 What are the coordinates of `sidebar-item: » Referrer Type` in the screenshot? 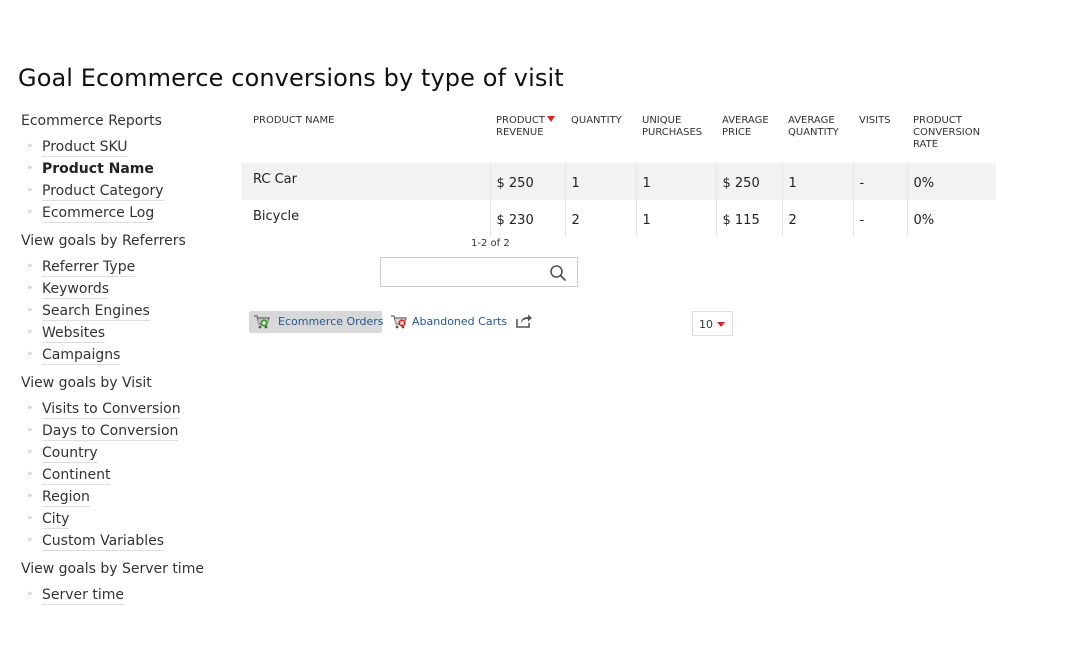 It's located at (126, 266).